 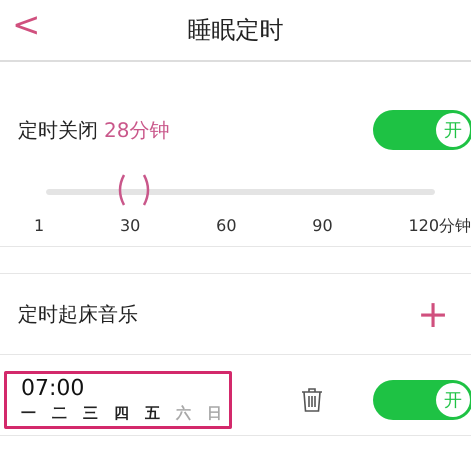 I want to click on page-title: 睡眠定时, so click(x=236, y=30).